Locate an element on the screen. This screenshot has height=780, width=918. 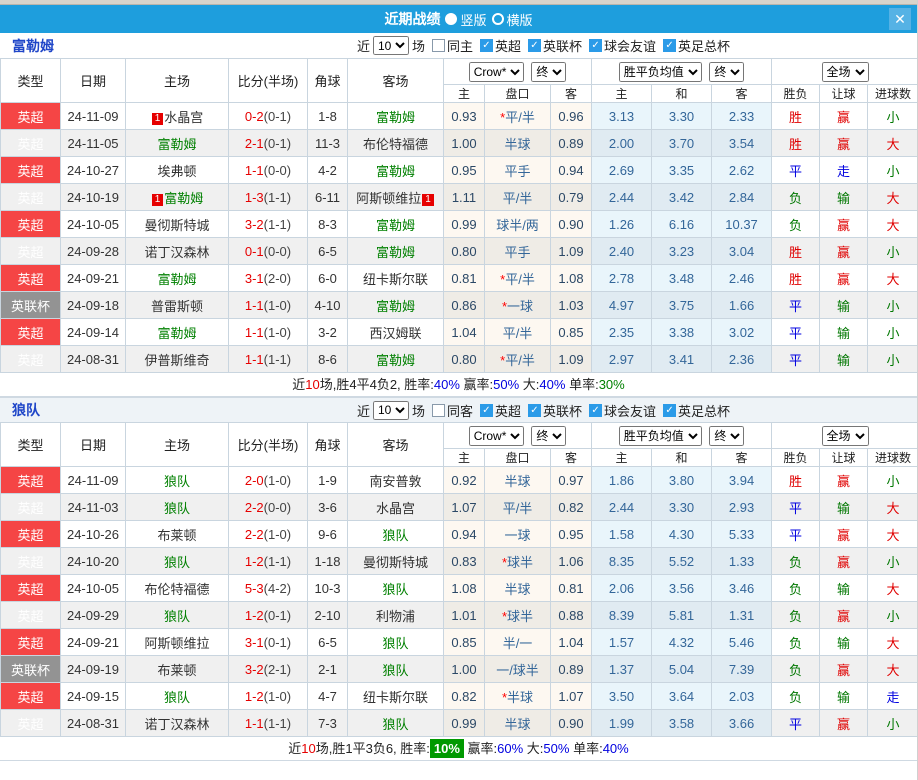
vertical-layout-label: 竖版 is located at coordinates (473, 19).